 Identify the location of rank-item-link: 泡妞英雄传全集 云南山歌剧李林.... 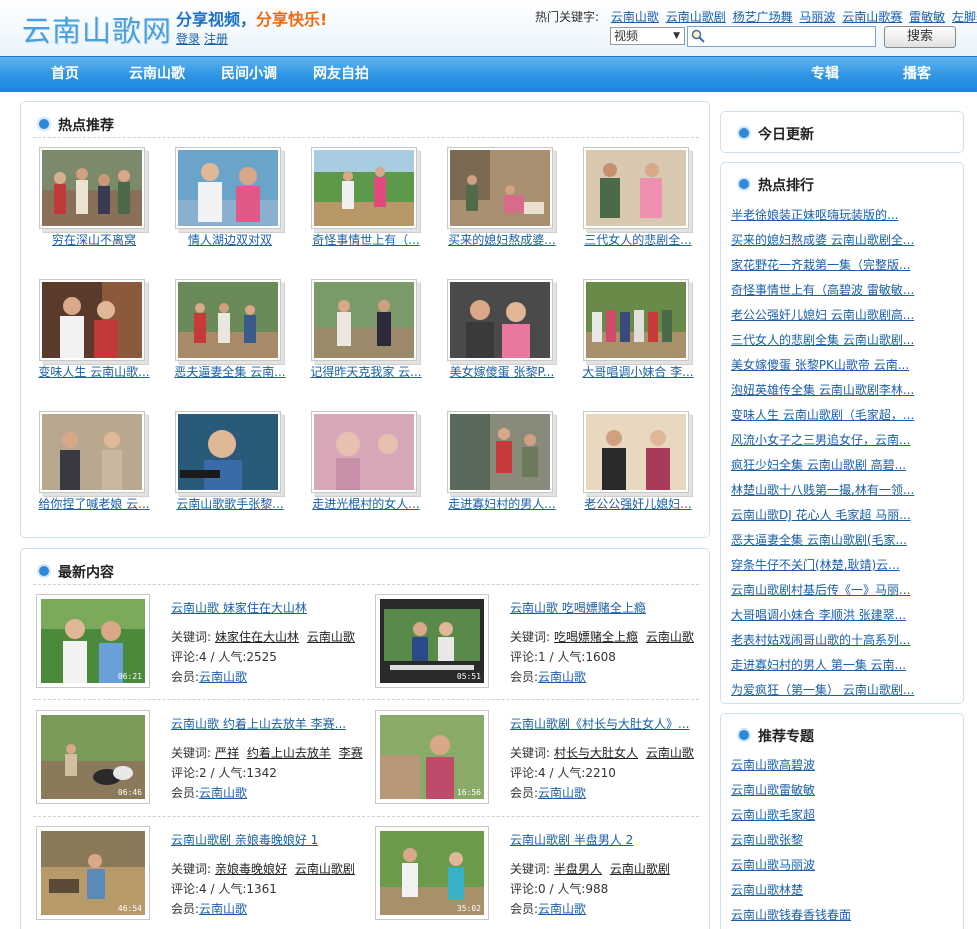
(822, 389).